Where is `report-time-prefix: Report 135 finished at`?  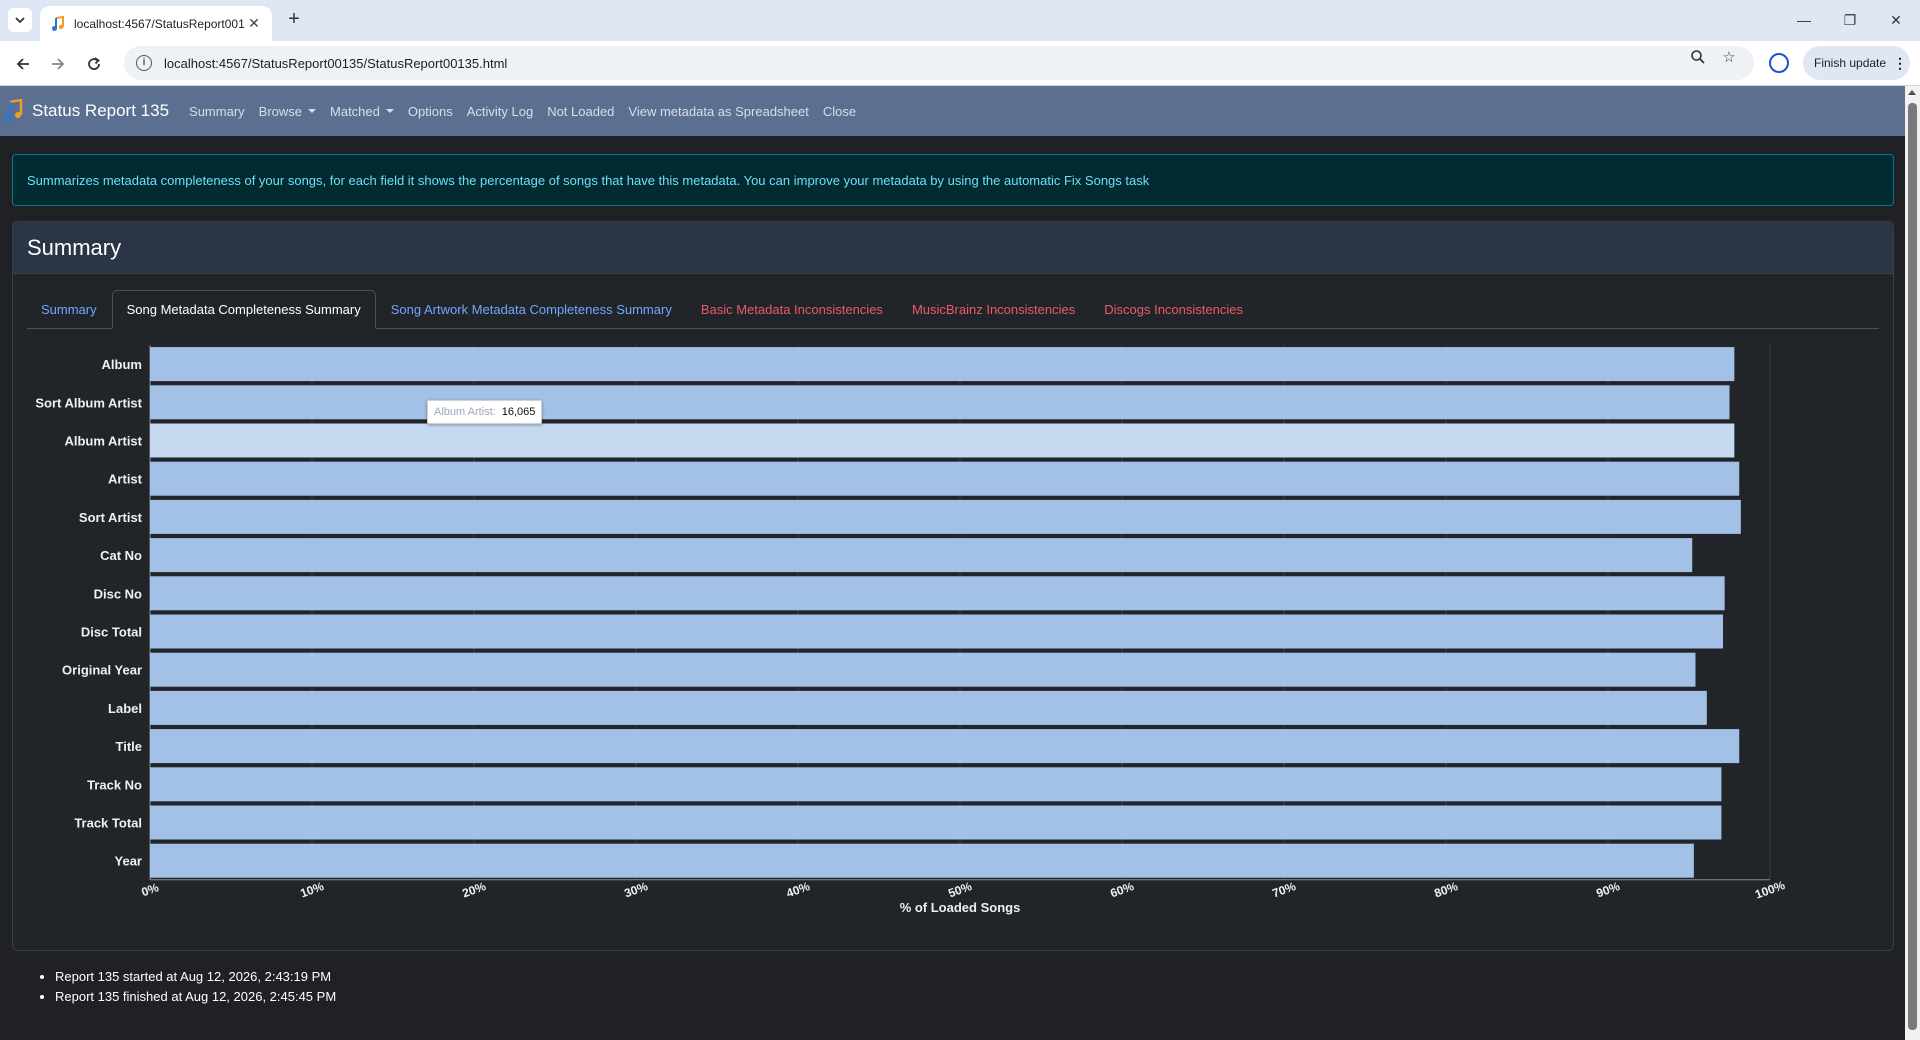
report-time-prefix: Report 135 finished at is located at coordinates (120, 996).